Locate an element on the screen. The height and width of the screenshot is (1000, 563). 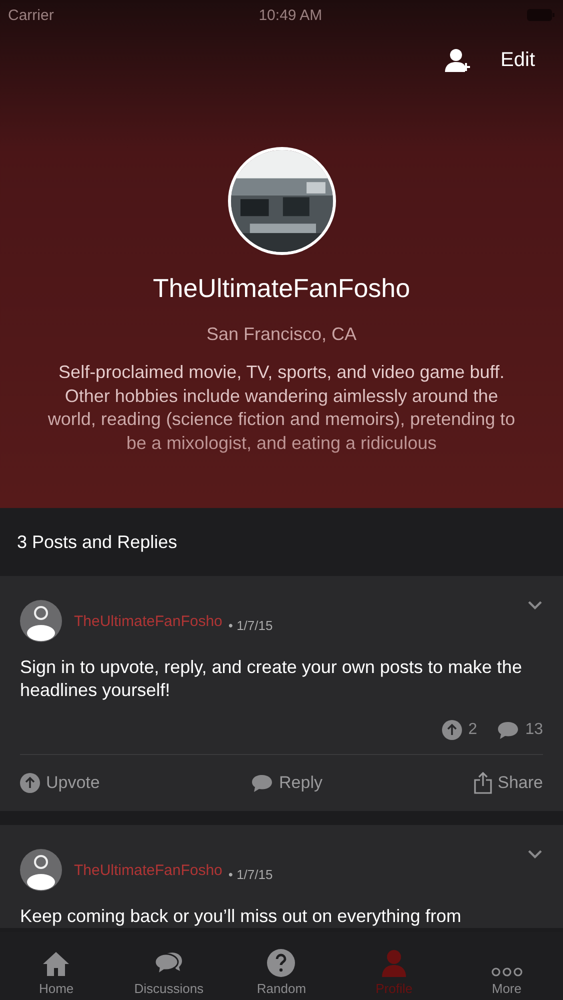
tab-item: Discussions is located at coordinates (169, 966).